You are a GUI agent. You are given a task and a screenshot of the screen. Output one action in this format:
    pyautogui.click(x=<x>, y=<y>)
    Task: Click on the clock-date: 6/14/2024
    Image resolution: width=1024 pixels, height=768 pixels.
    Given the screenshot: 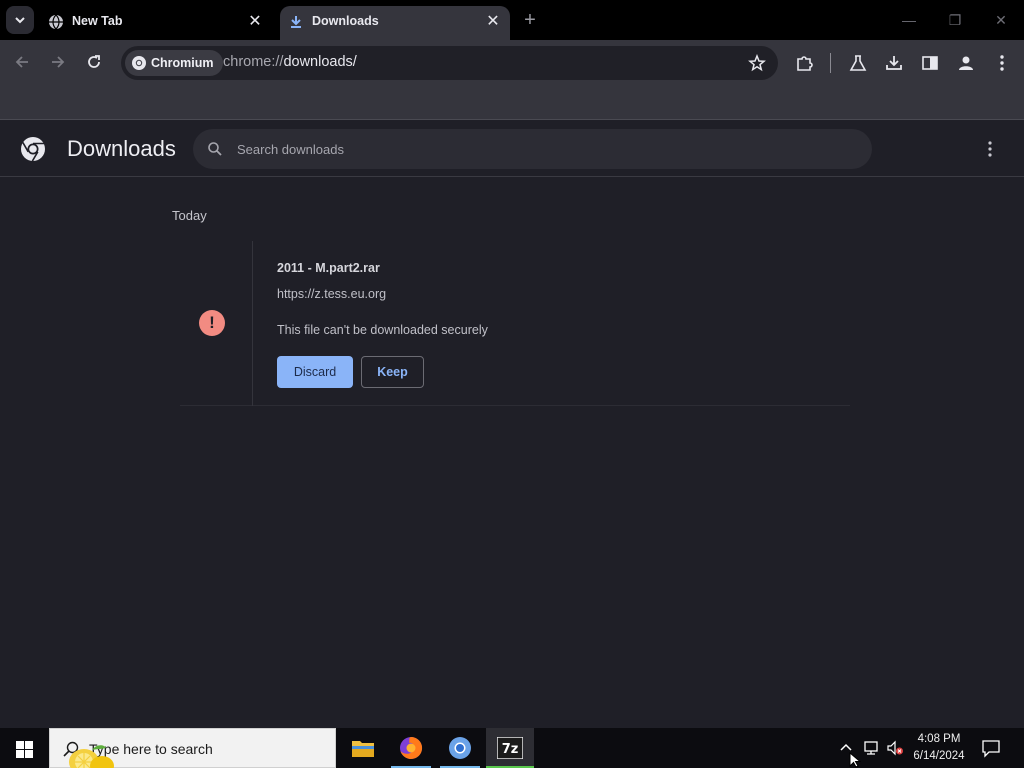 What is the action you would take?
    pyautogui.click(x=939, y=756)
    